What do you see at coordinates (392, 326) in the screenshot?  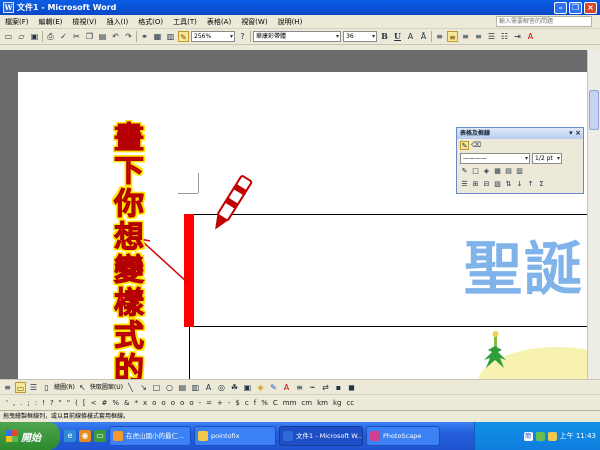 I see `table-bottom-border` at bounding box center [392, 326].